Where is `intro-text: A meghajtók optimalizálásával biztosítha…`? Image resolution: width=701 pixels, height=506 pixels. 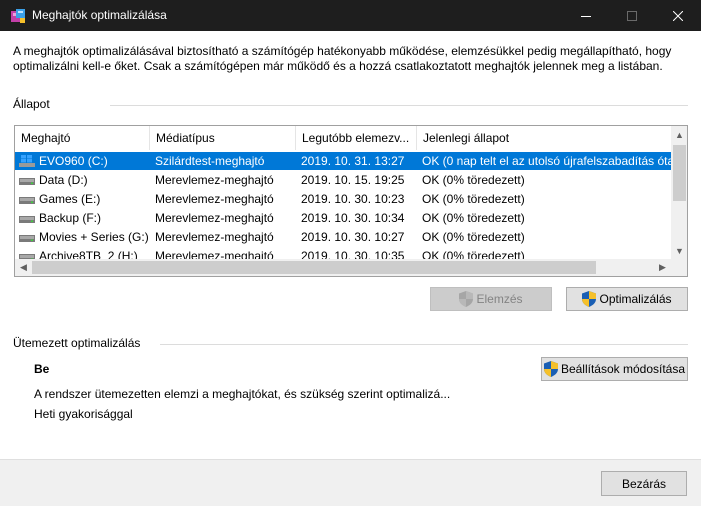
intro-text: A meghajtók optimalizálásával biztosítha… is located at coordinates (342, 58).